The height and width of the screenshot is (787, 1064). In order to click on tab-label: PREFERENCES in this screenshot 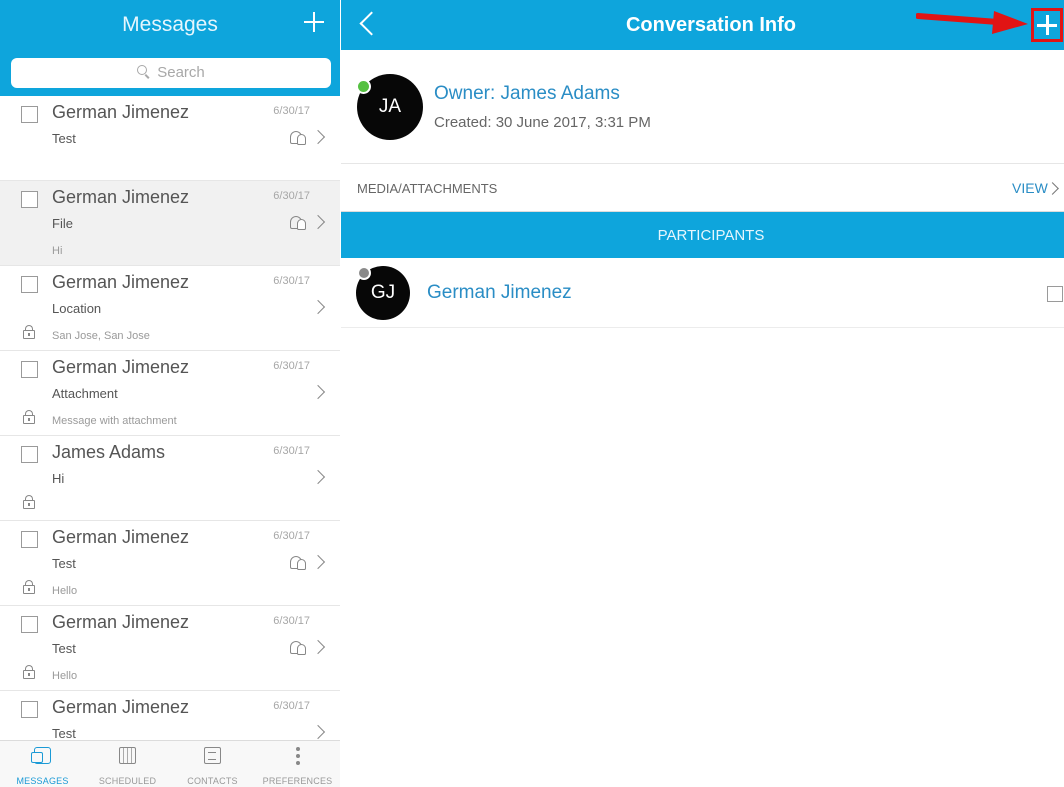, I will do `click(297, 781)`.